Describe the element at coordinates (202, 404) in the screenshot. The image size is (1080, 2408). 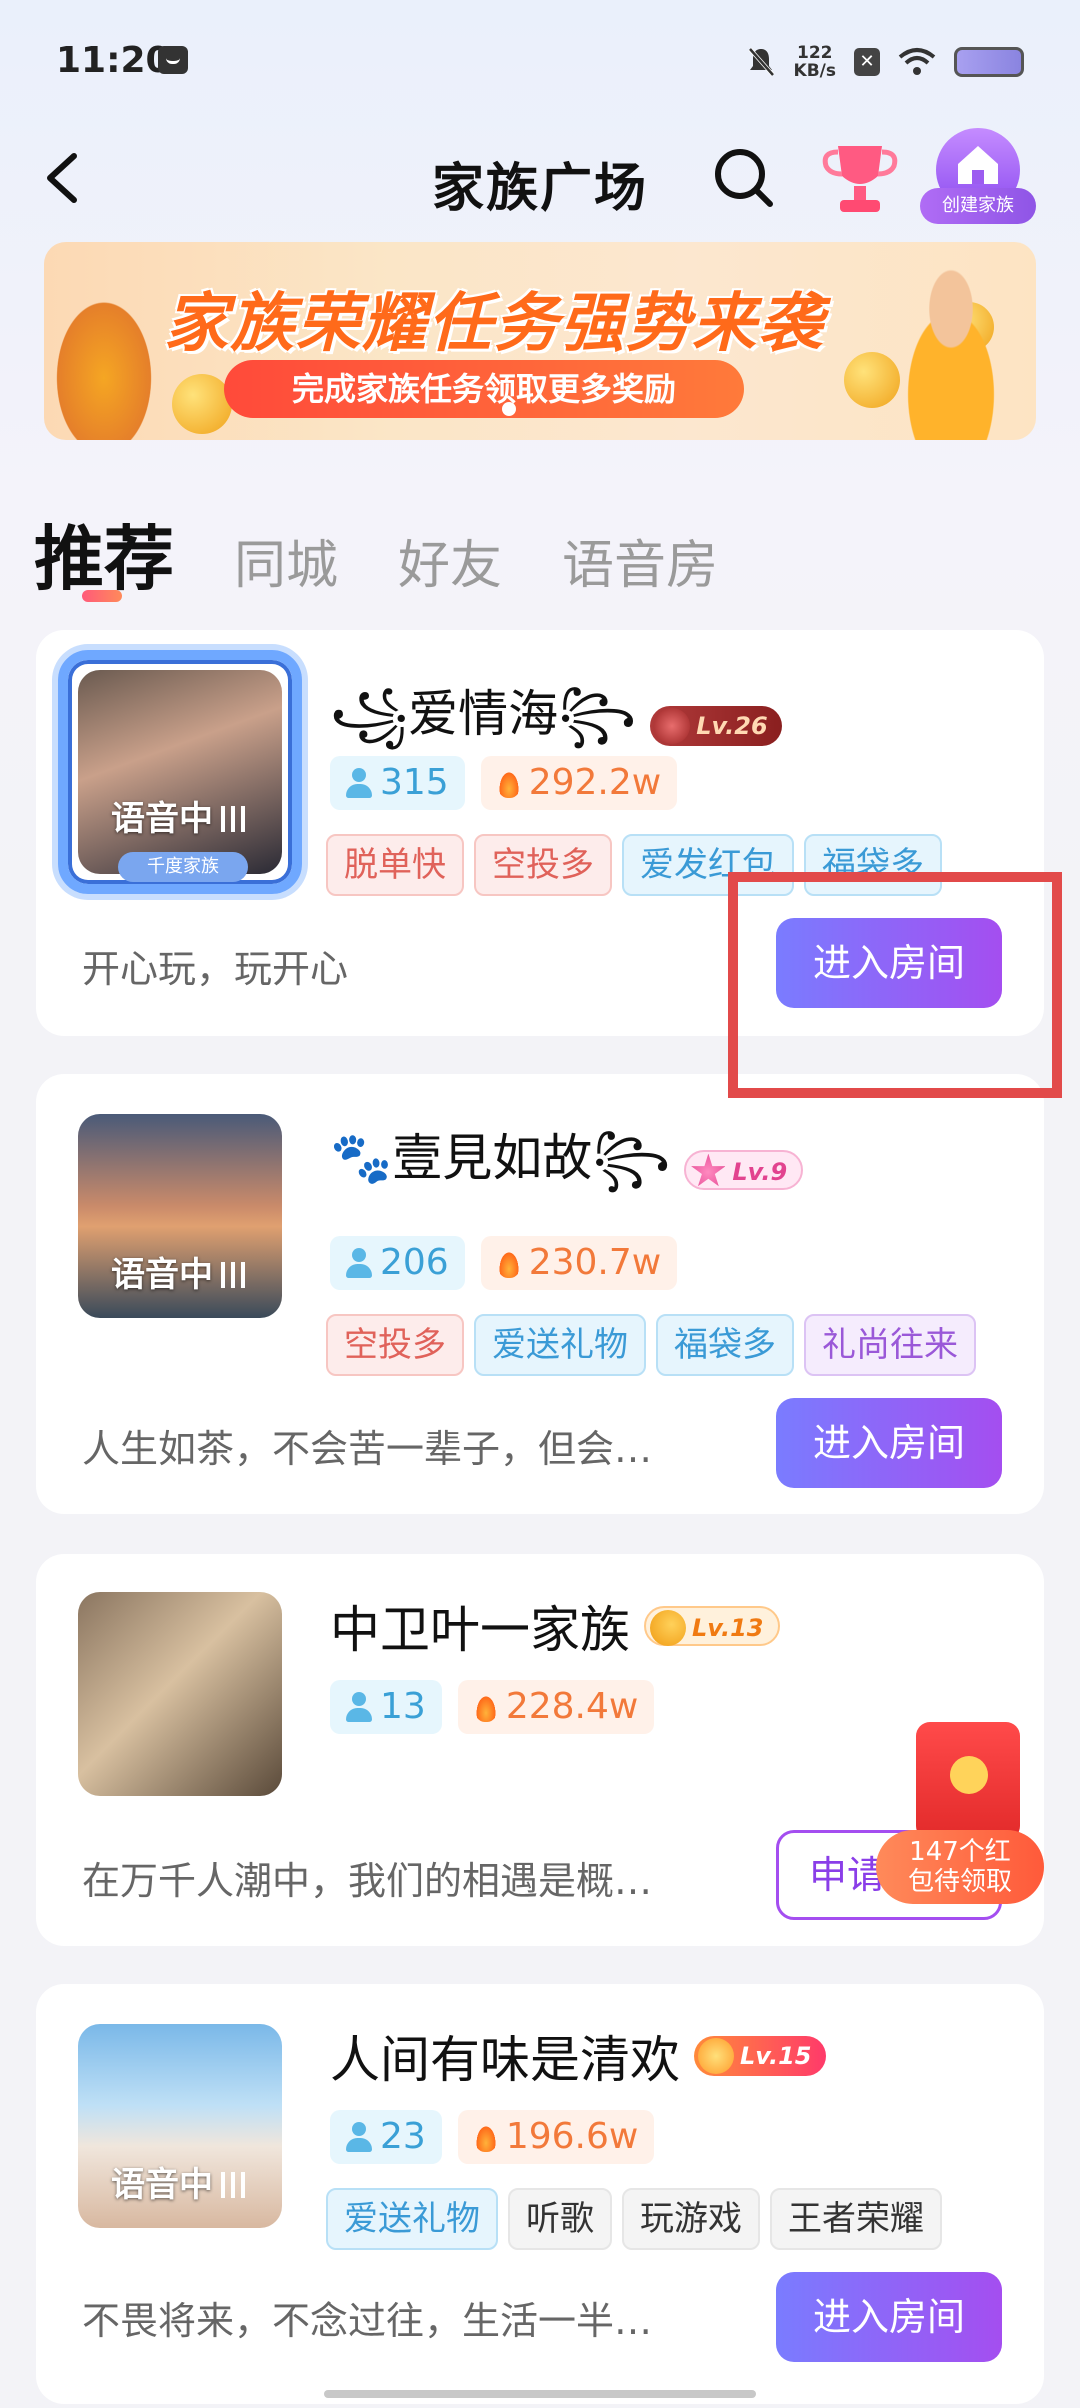
I see `coin-icon` at that location.